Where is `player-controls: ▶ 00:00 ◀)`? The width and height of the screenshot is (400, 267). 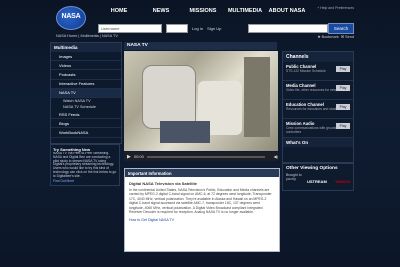 player-controls: ▶ 00:00 ◀) is located at coordinates (201, 156).